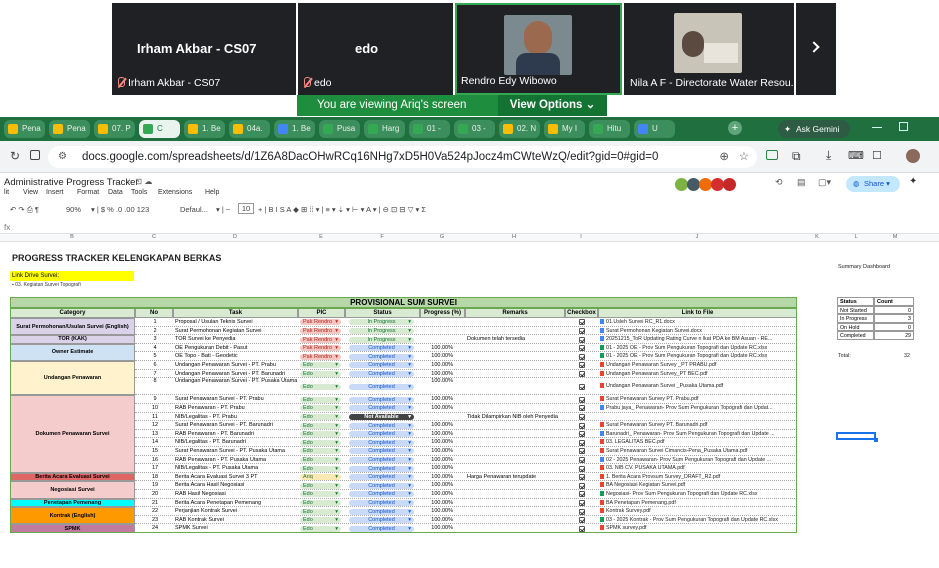 The image size is (939, 568). I want to click on task-cell: Berita Acara Evaluasi Survei 3 PT, so click(235, 477).